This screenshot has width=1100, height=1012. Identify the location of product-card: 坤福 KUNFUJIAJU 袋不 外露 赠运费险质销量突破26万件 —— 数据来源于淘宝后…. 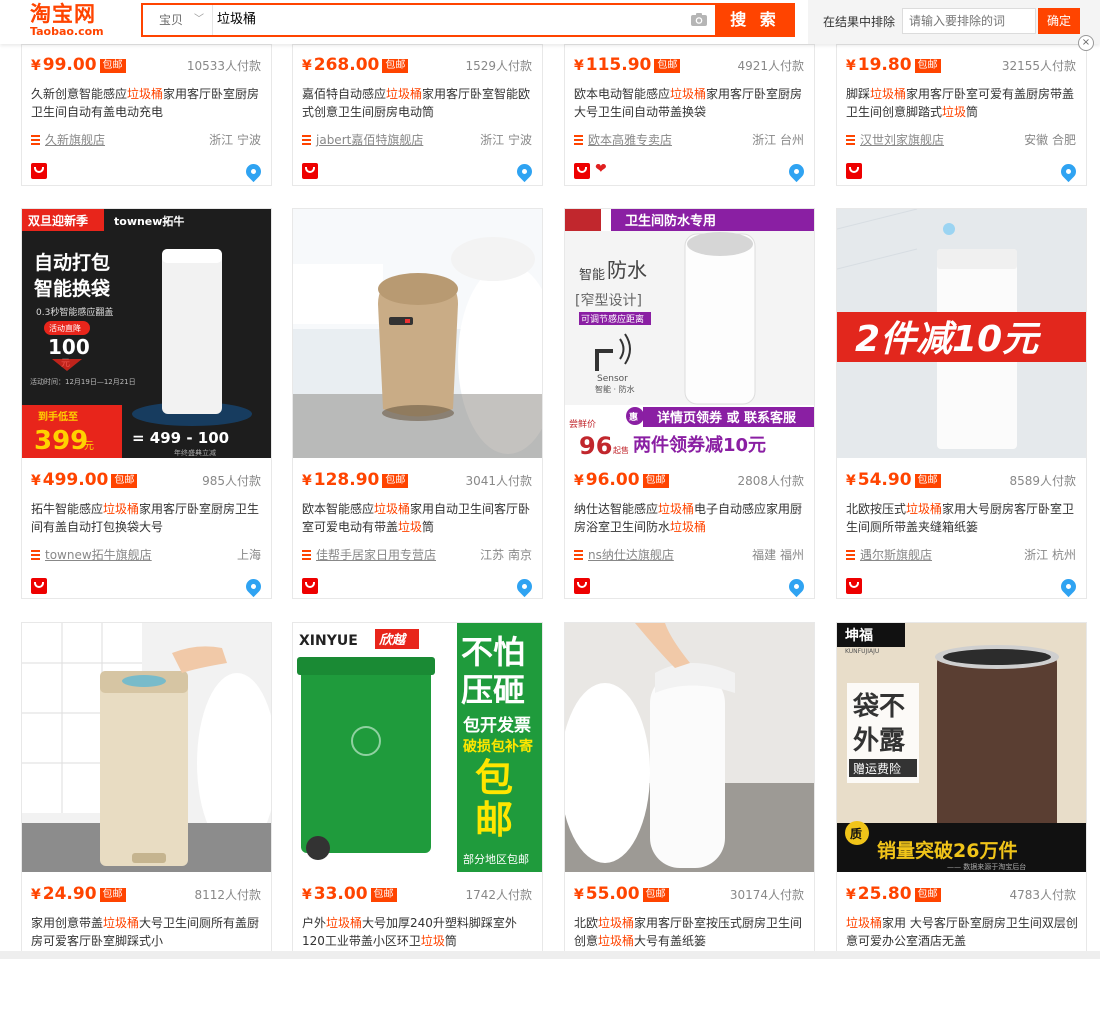
(961, 790).